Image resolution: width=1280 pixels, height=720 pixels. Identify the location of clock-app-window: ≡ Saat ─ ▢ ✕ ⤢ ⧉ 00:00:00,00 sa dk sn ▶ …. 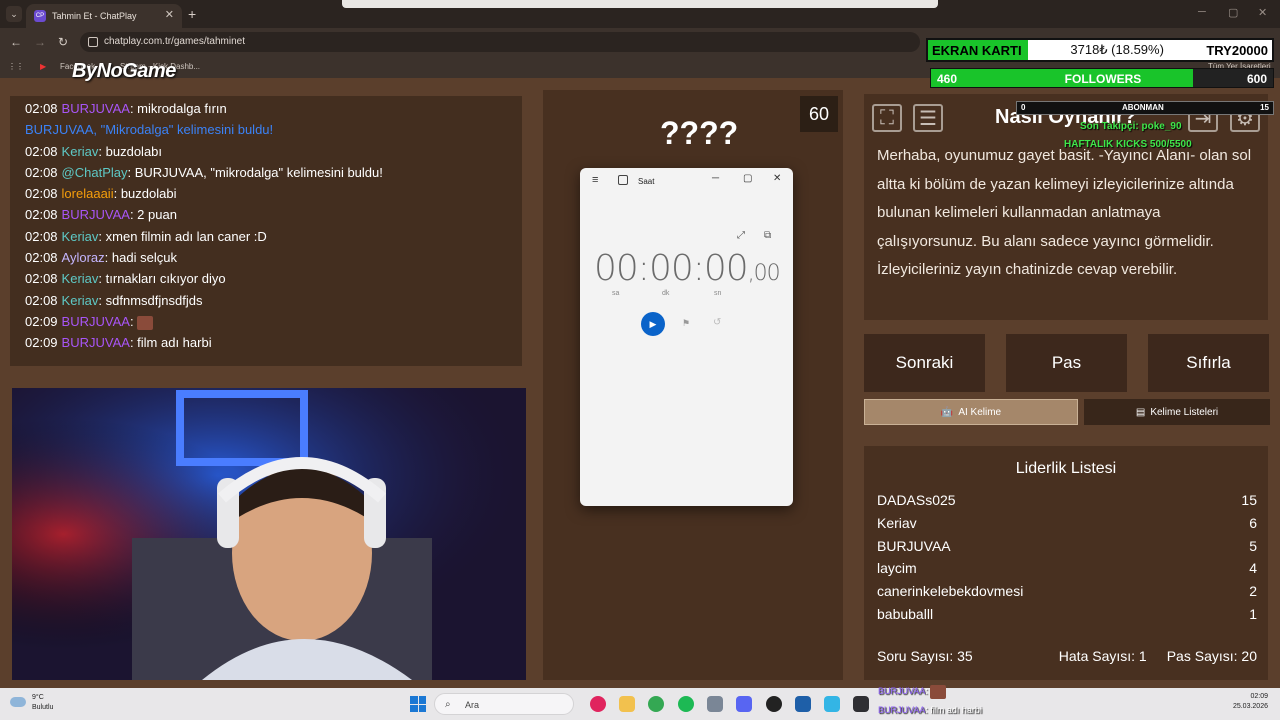
(686, 337).